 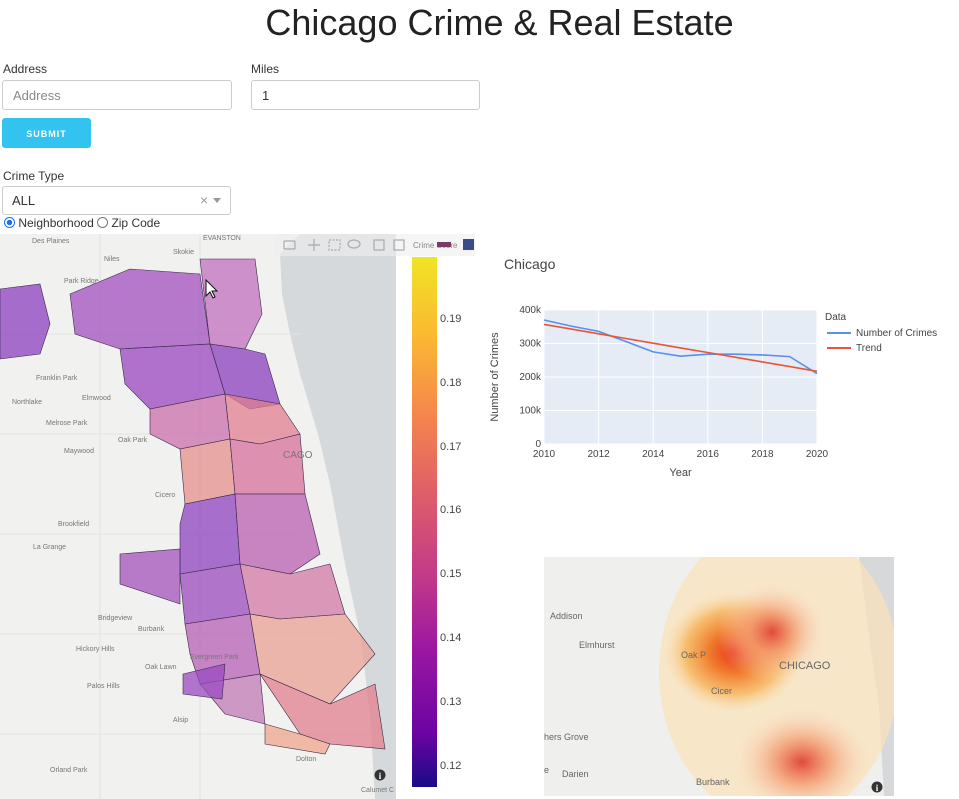 What do you see at coordinates (530, 344) in the screenshot?
I see `y-tick-label: 300k` at bounding box center [530, 344].